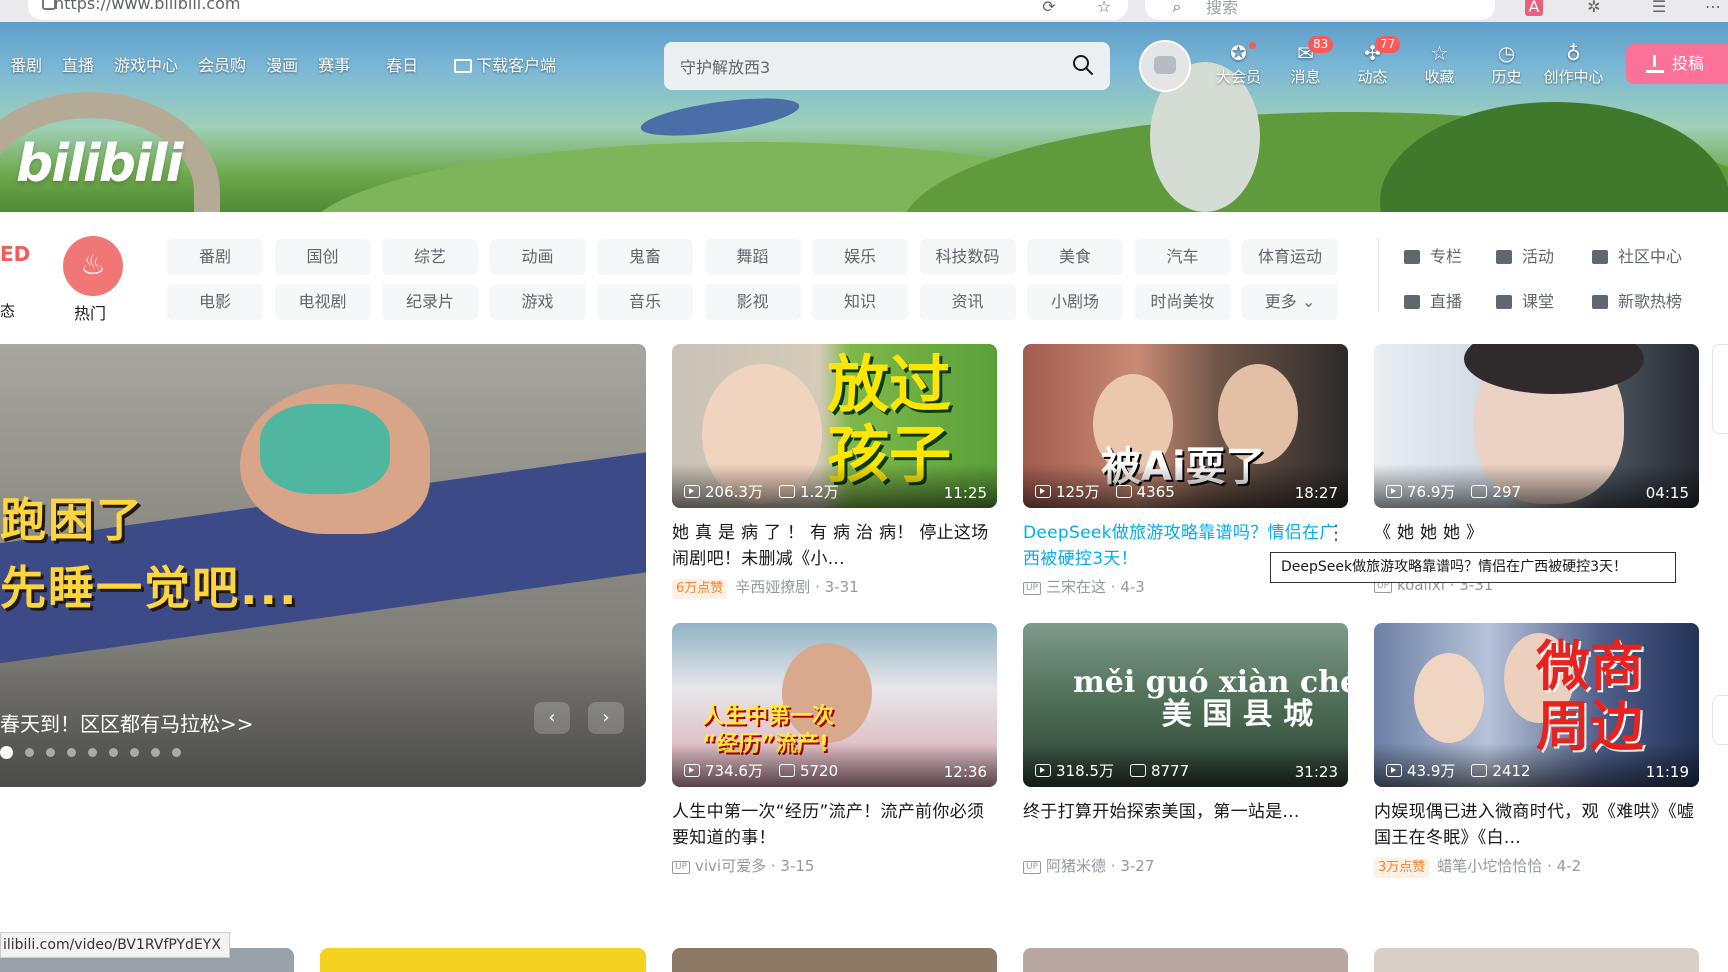 The image size is (1728, 972). Describe the element at coordinates (1534, 8) in the screenshot. I see `extension-icon: A` at that location.